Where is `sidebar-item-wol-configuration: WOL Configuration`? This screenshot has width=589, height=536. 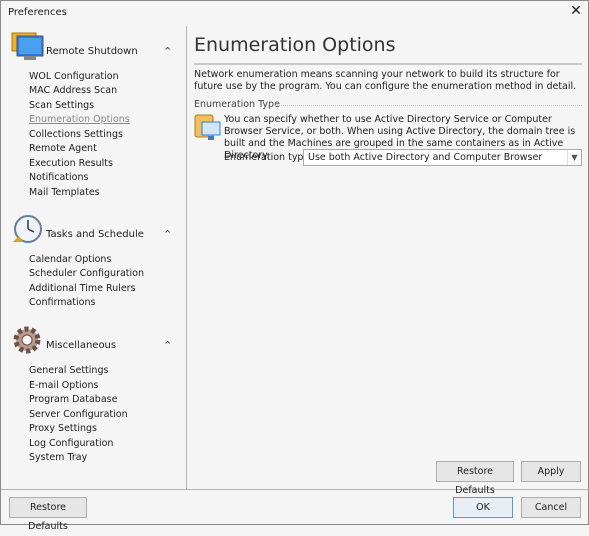 sidebar-item-wol-configuration: WOL Configuration is located at coordinates (74, 76).